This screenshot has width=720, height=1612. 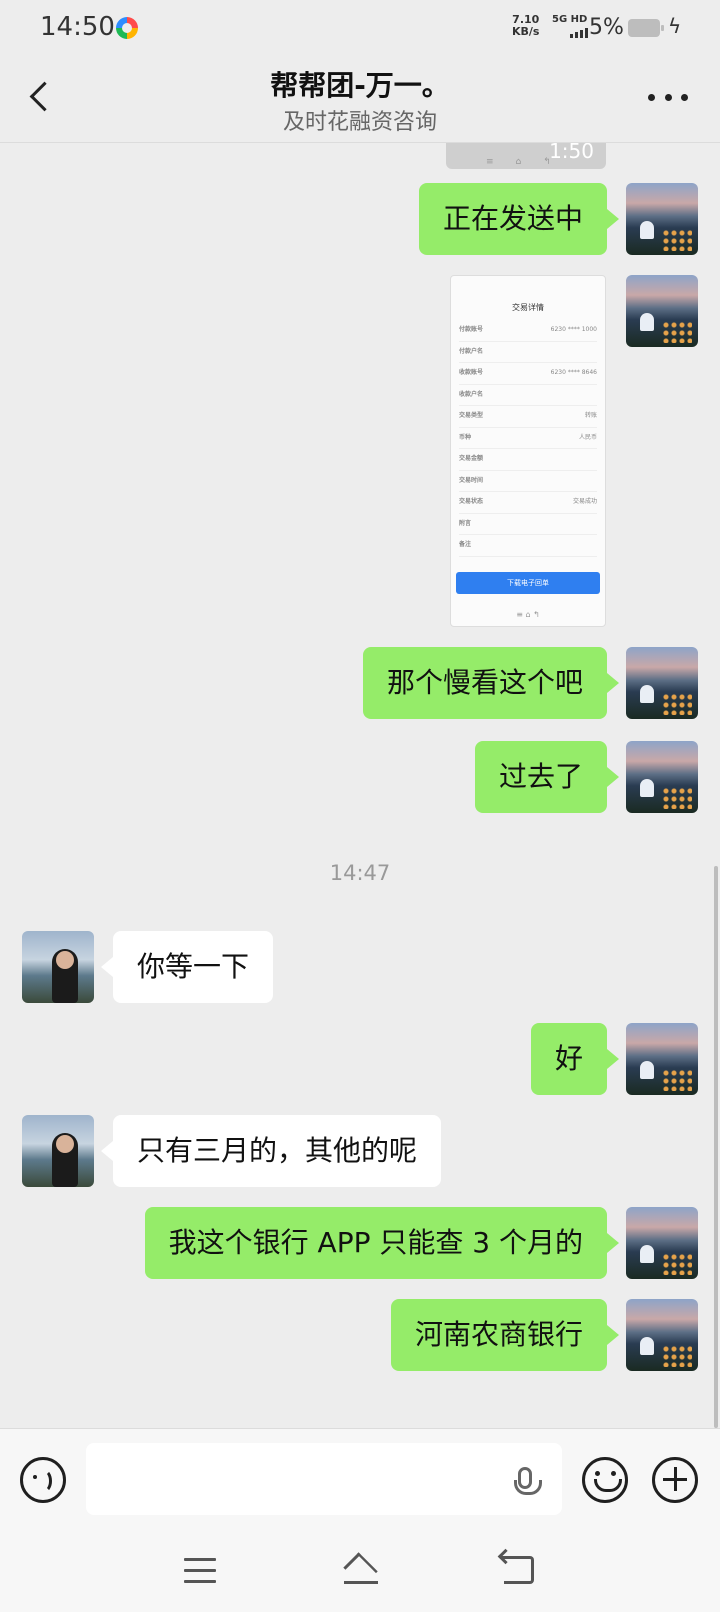 I want to click on screenshot-row-label: 付款户名, so click(x=471, y=351).